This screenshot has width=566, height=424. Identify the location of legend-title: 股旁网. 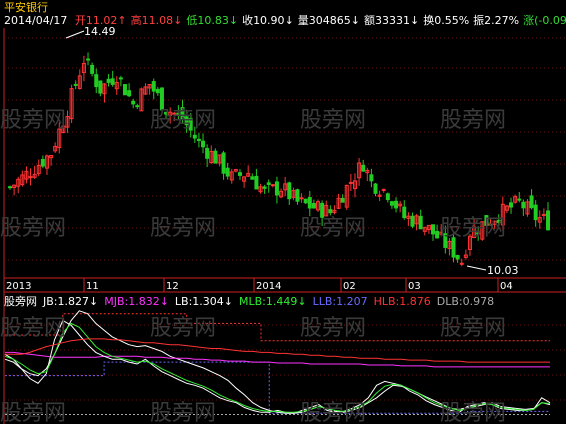
(20, 301).